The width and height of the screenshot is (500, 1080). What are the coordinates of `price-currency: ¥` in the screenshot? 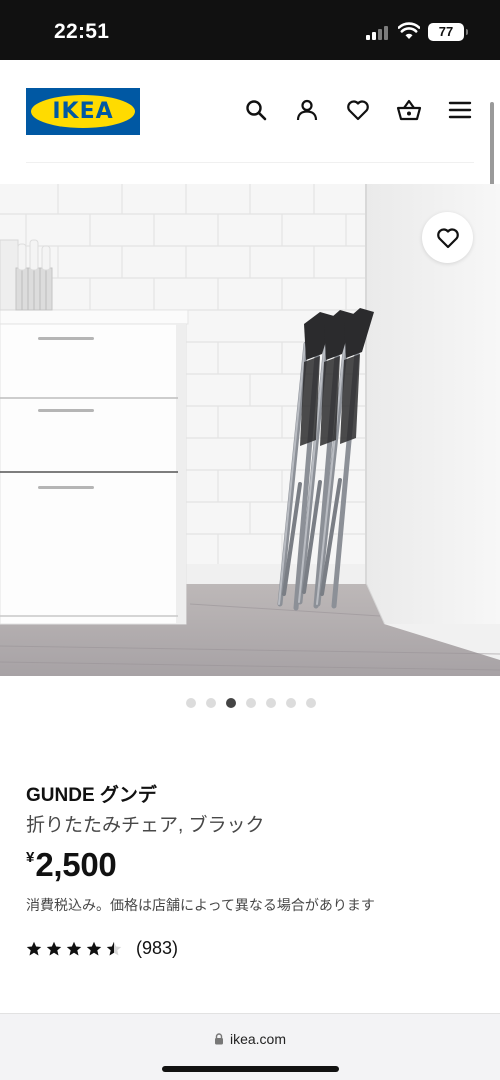 It's located at (30, 857).